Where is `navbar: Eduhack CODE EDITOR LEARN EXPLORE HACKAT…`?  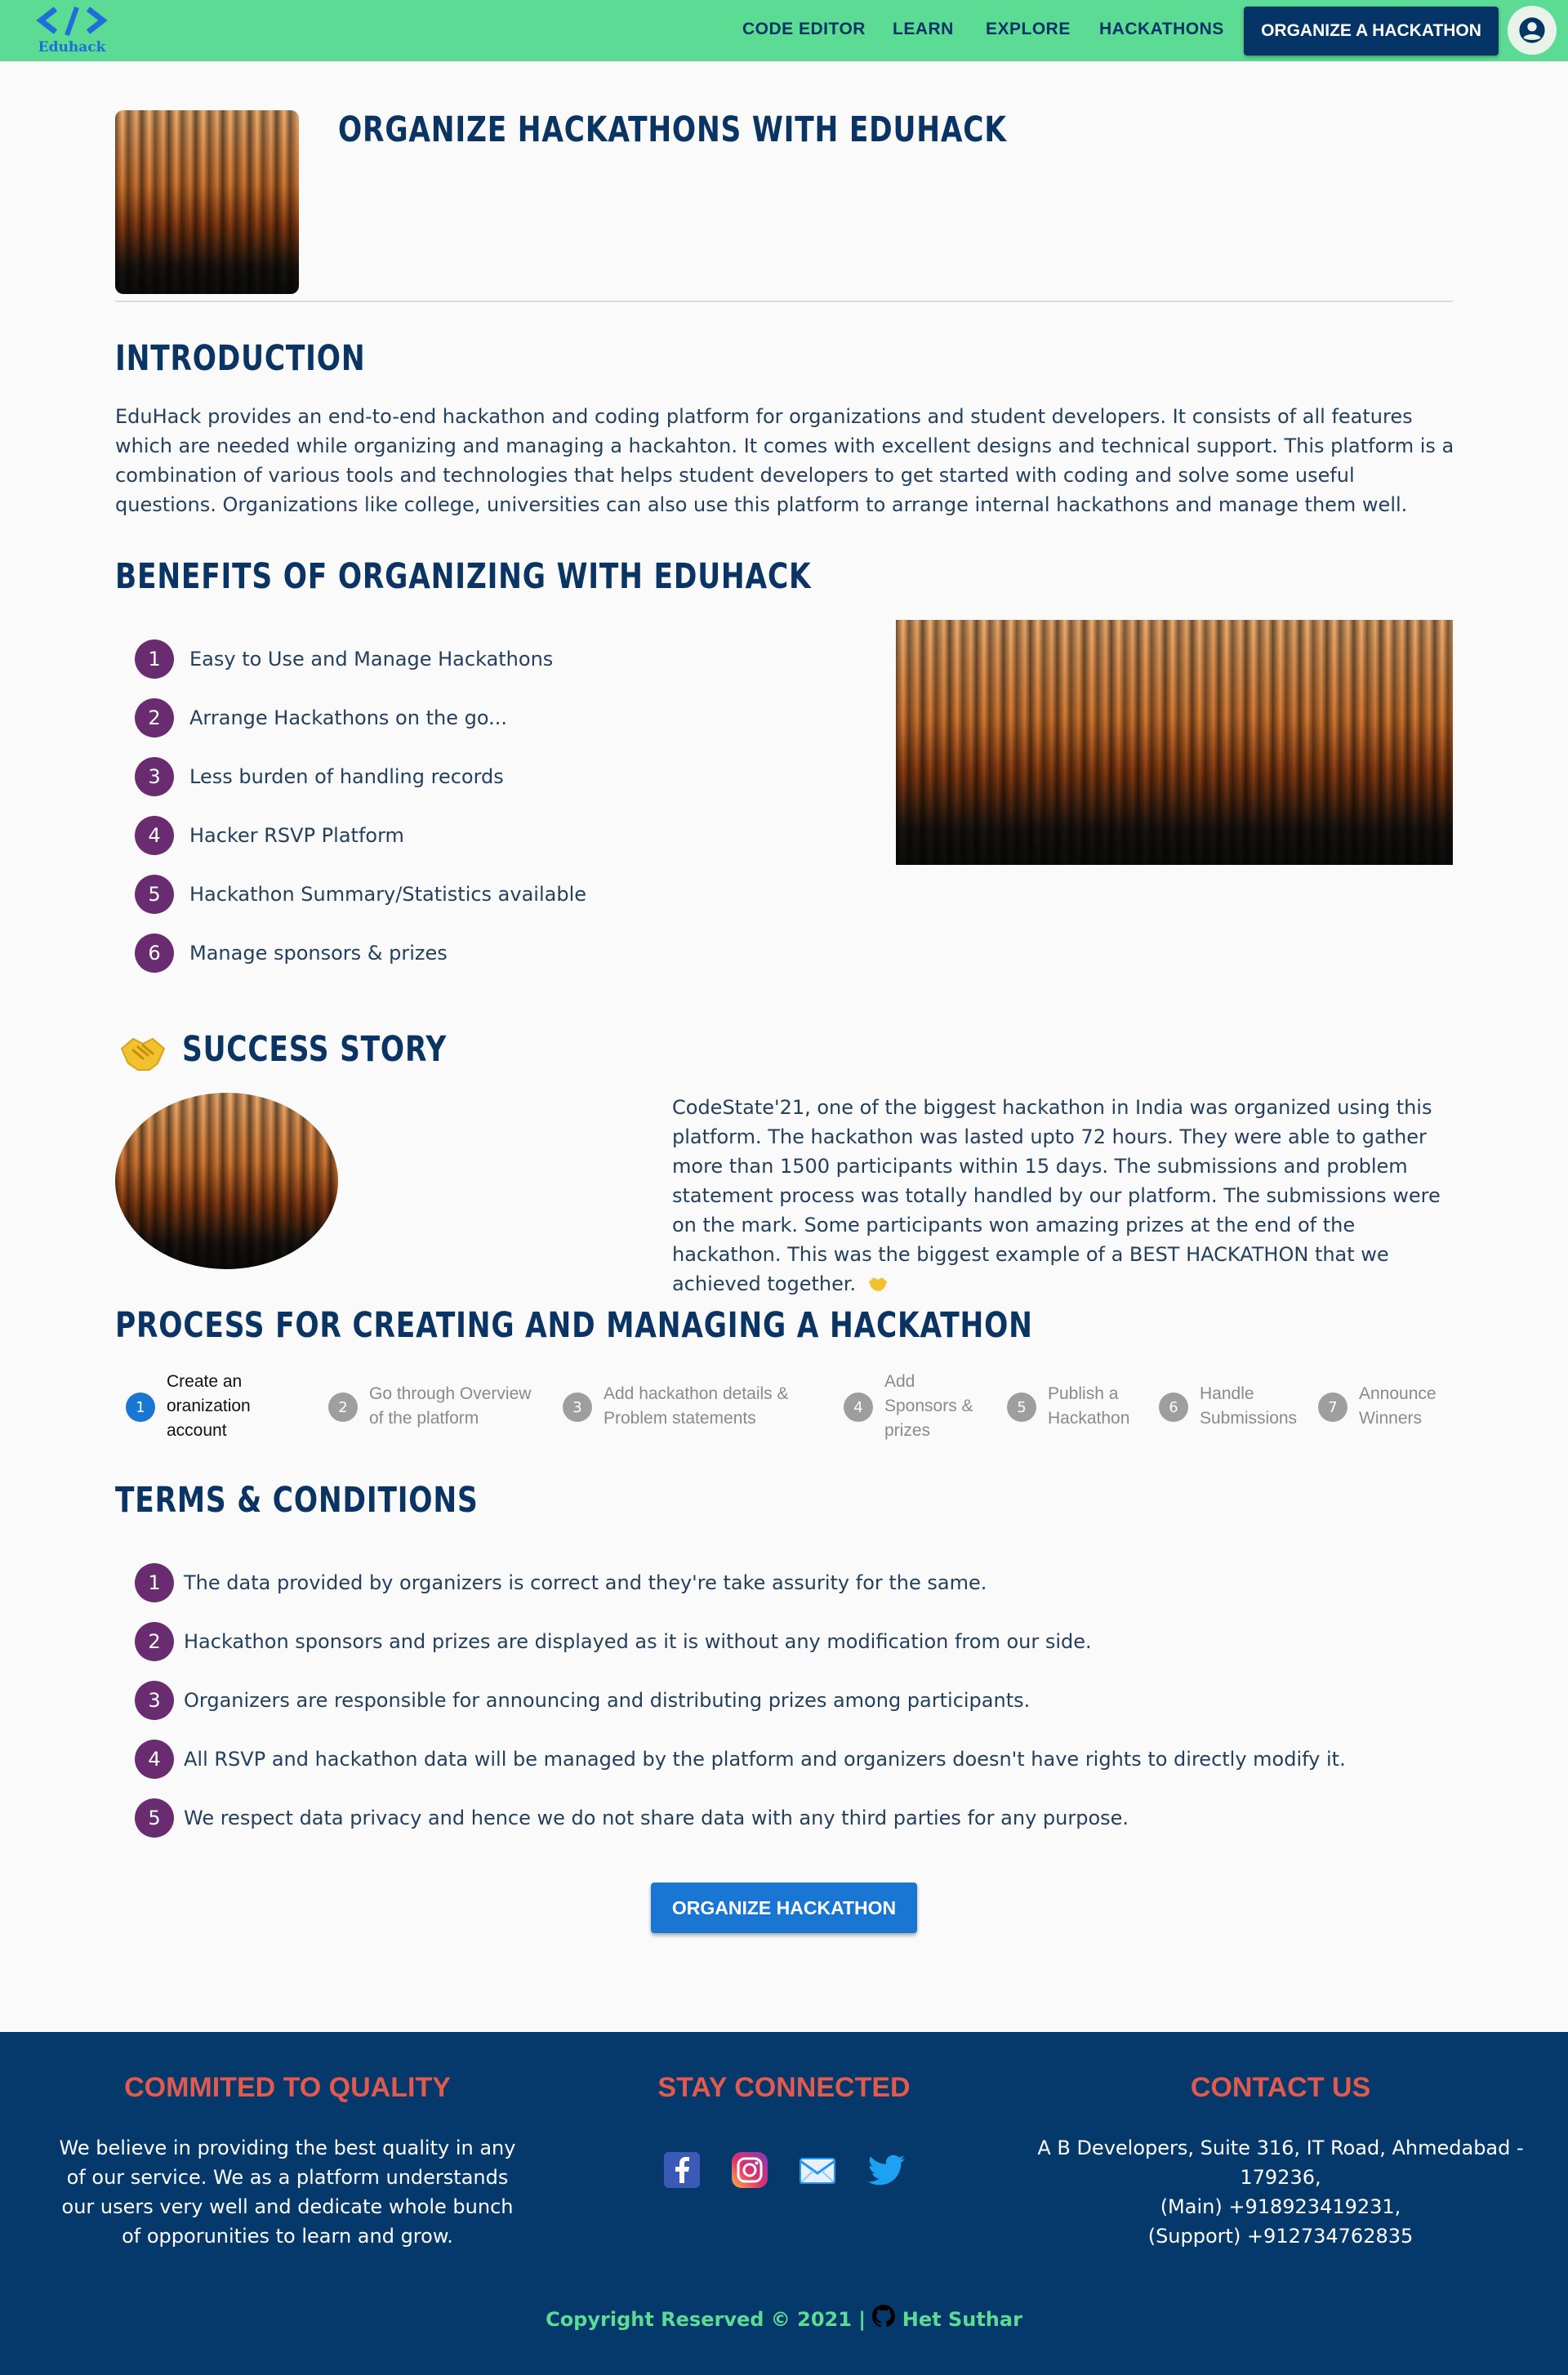
navbar: Eduhack CODE EDITOR LEARN EXPLORE HACKAT… is located at coordinates (784, 30).